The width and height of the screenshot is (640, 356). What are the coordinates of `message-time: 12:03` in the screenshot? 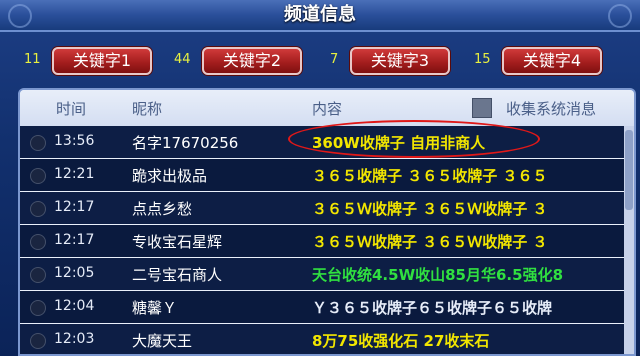 It's located at (74, 339).